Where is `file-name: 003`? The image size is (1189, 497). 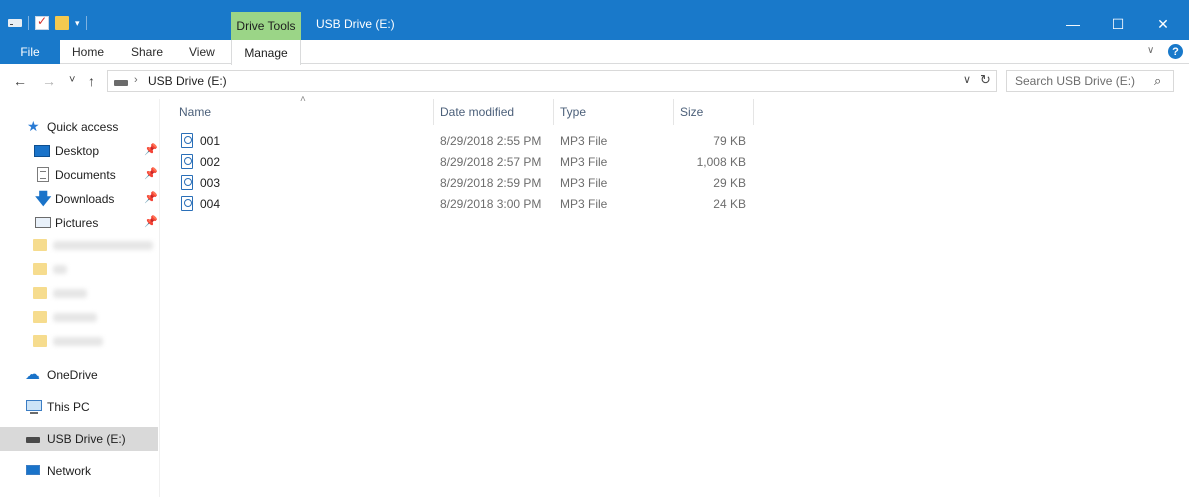 file-name: 003 is located at coordinates (210, 183).